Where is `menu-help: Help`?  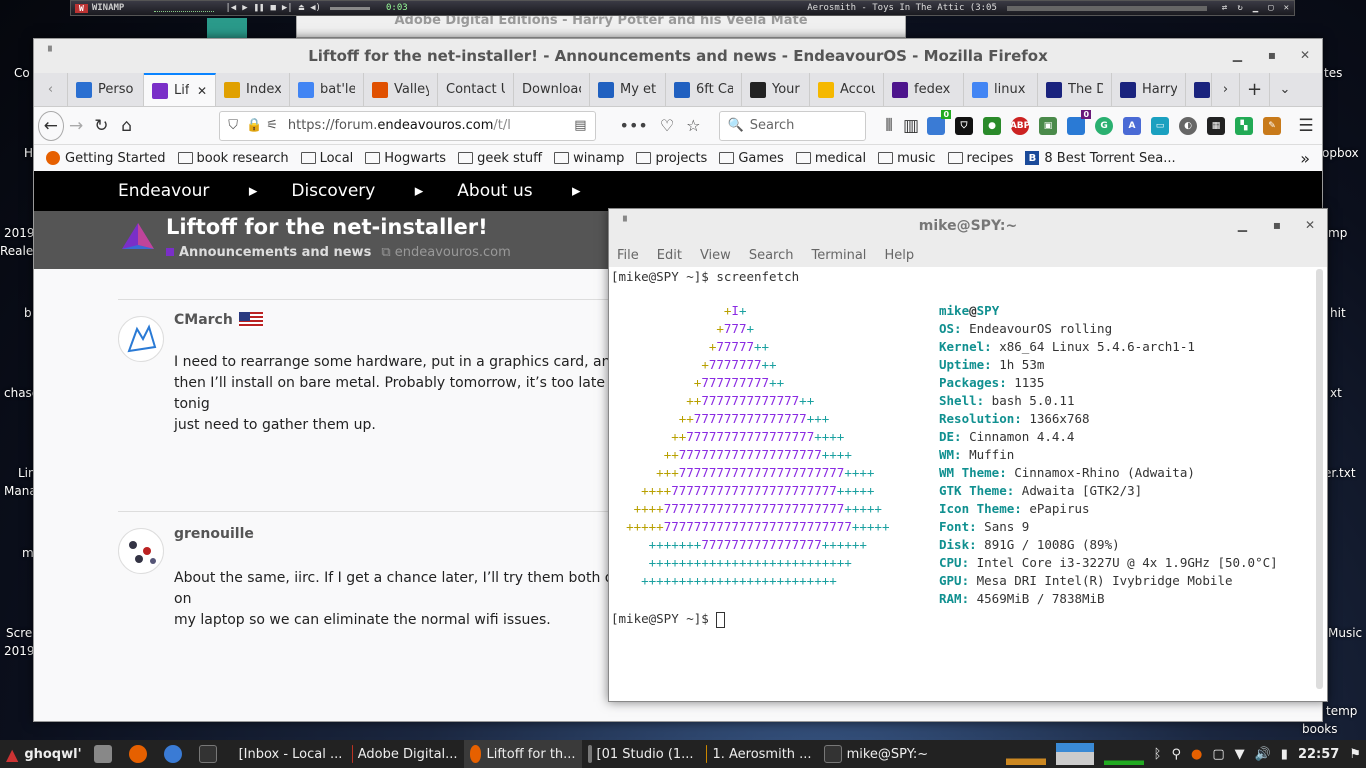 menu-help: Help is located at coordinates (899, 255).